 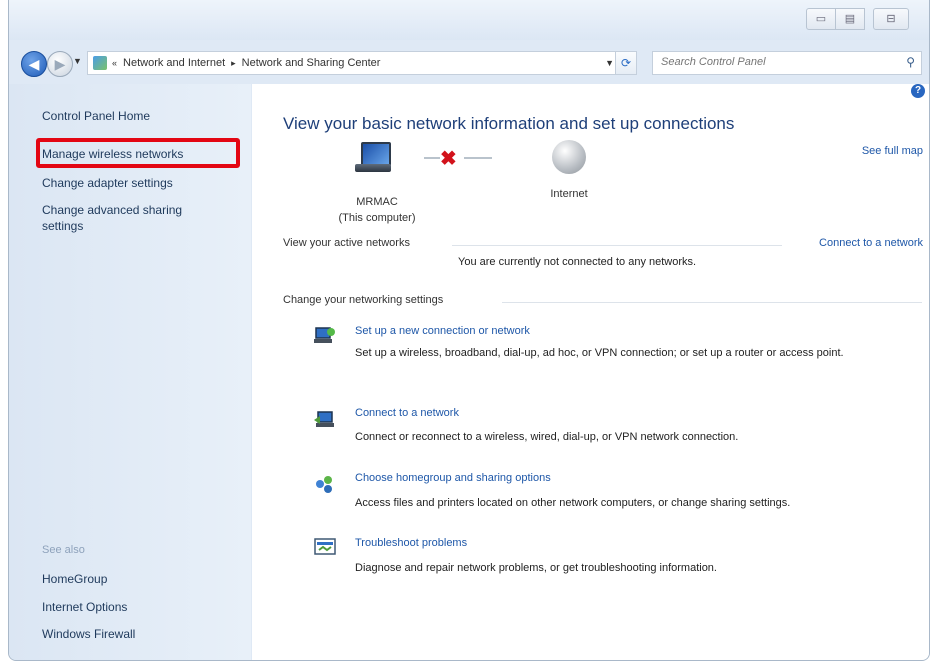 What do you see at coordinates (325, 547) in the screenshot?
I see `troubleshoot-icon` at bounding box center [325, 547].